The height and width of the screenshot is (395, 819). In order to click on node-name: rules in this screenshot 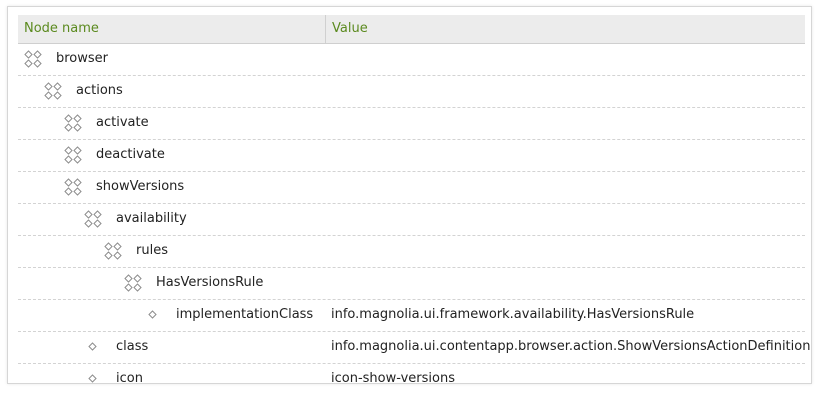, I will do `click(152, 250)`.